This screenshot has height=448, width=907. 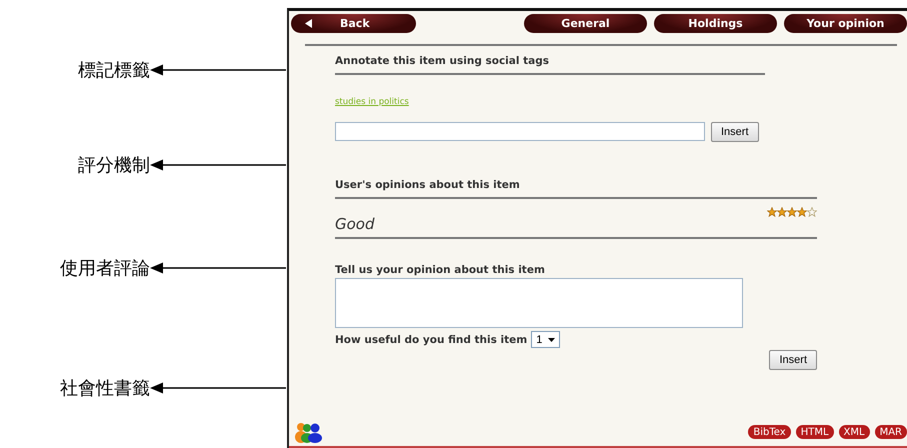 What do you see at coordinates (431, 340) in the screenshot?
I see `usefulness-label: How useful do you find this item` at bounding box center [431, 340].